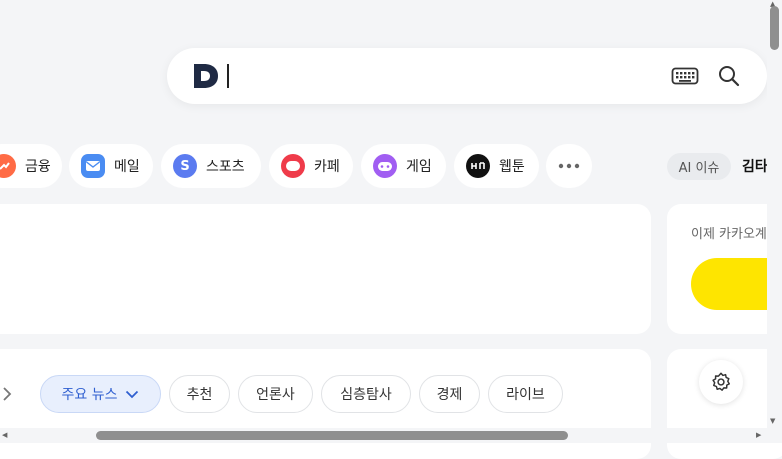  I want to click on tab-economy: 경제, so click(449, 394).